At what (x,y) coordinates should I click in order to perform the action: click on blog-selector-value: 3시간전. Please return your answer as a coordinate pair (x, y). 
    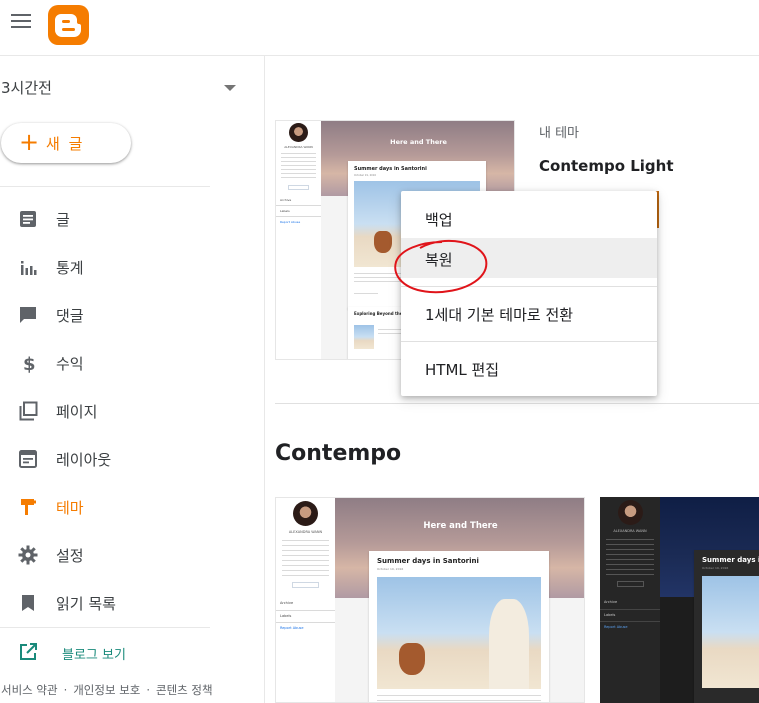
    Looking at the image, I should click on (26, 88).